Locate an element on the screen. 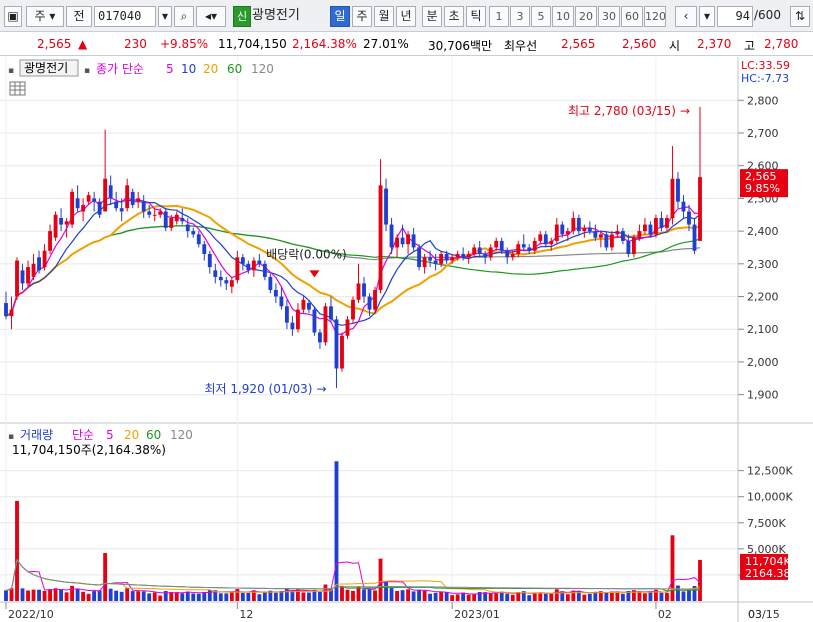 This screenshot has width=813, height=622. page-count-input: 94 is located at coordinates (735, 16).